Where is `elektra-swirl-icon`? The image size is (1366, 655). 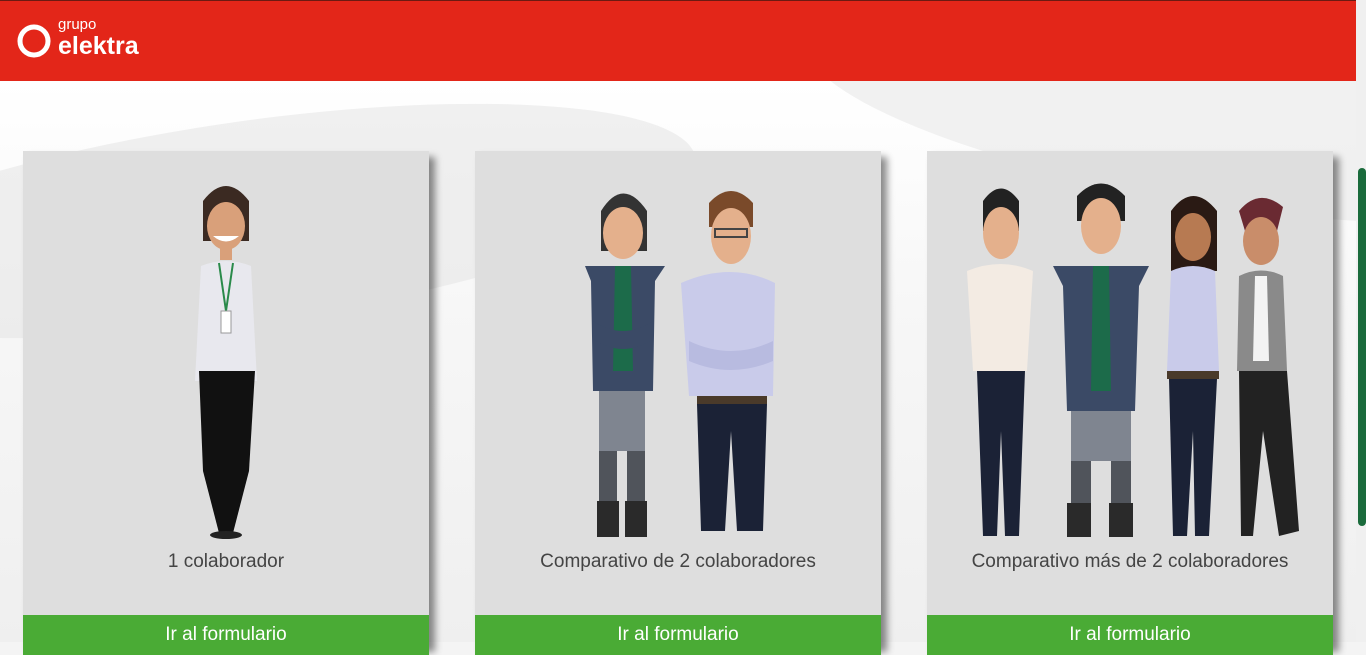
elektra-swirl-icon is located at coordinates (34, 41).